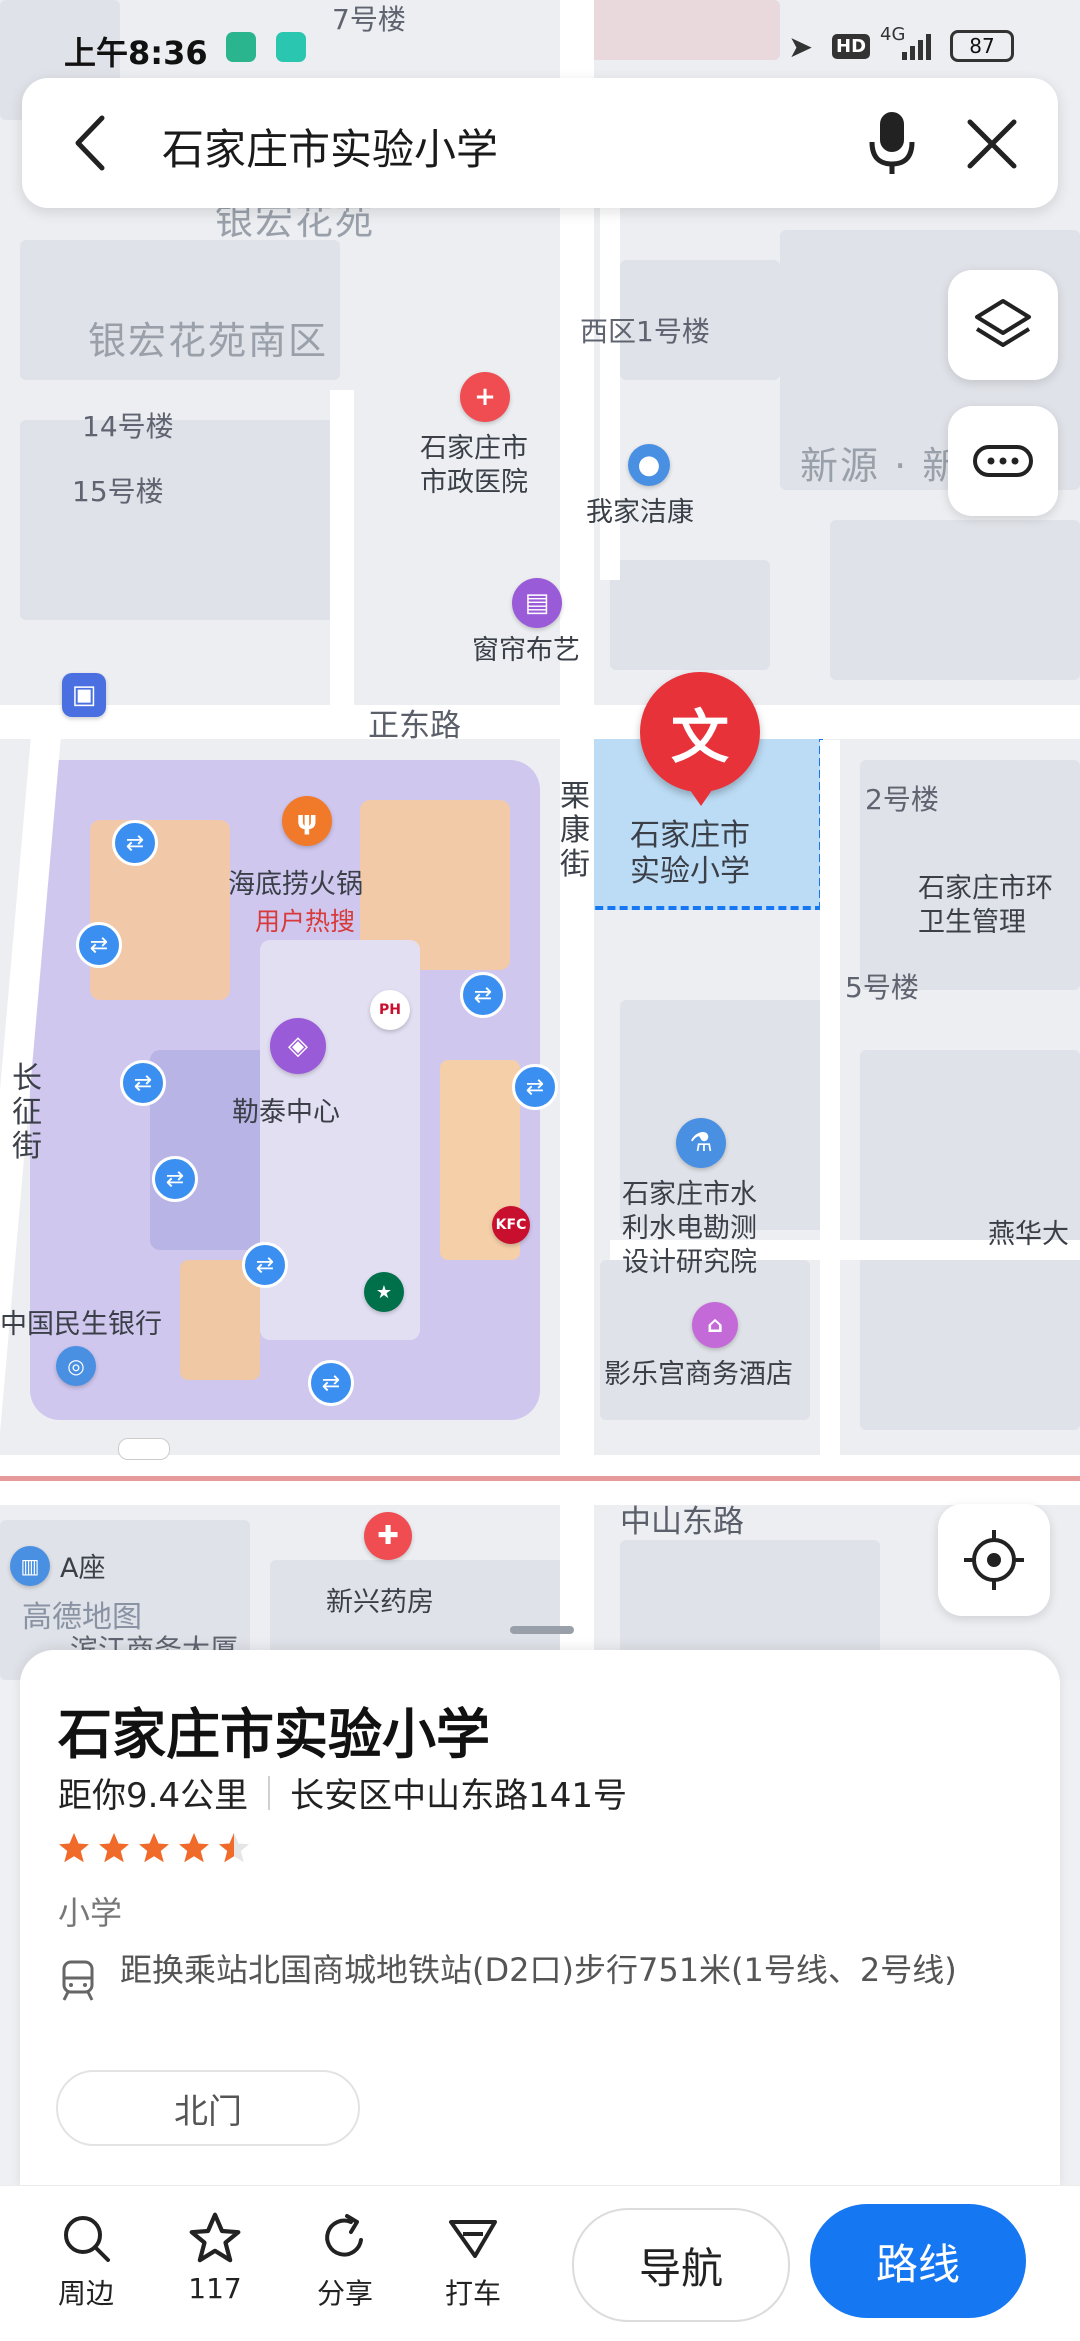 This screenshot has height=2341, width=1080. What do you see at coordinates (82, 1569) in the screenshot?
I see `map-label-a-zuo: A座` at bounding box center [82, 1569].